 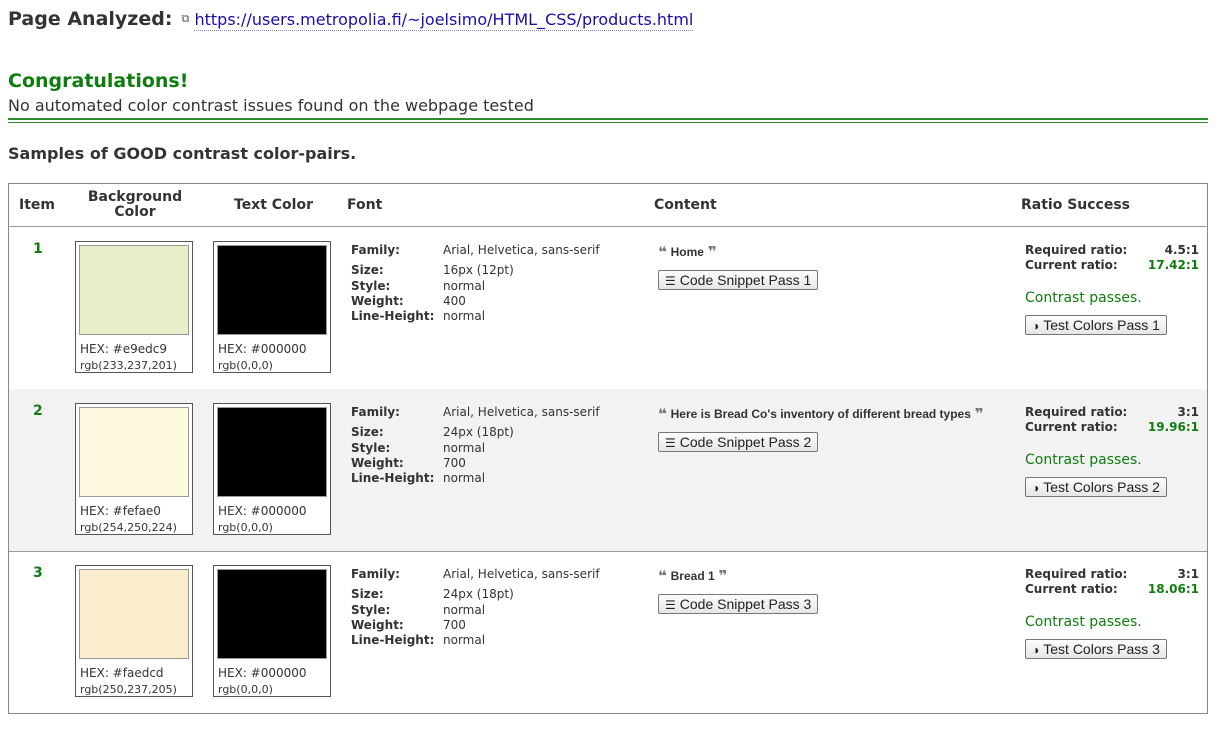 I want to click on test-colors-button: ◑ Test Colors Pass 3, so click(x=1096, y=649).